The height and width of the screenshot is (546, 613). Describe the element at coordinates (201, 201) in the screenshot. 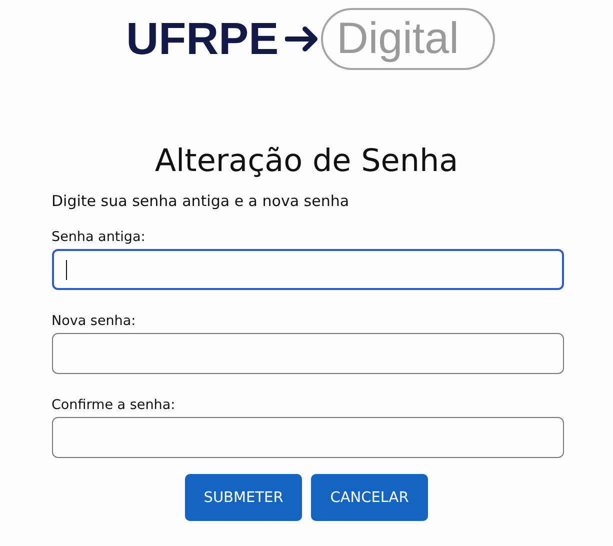

I see `instructions-text: Digite sua senha antiga e a nova senha` at that location.